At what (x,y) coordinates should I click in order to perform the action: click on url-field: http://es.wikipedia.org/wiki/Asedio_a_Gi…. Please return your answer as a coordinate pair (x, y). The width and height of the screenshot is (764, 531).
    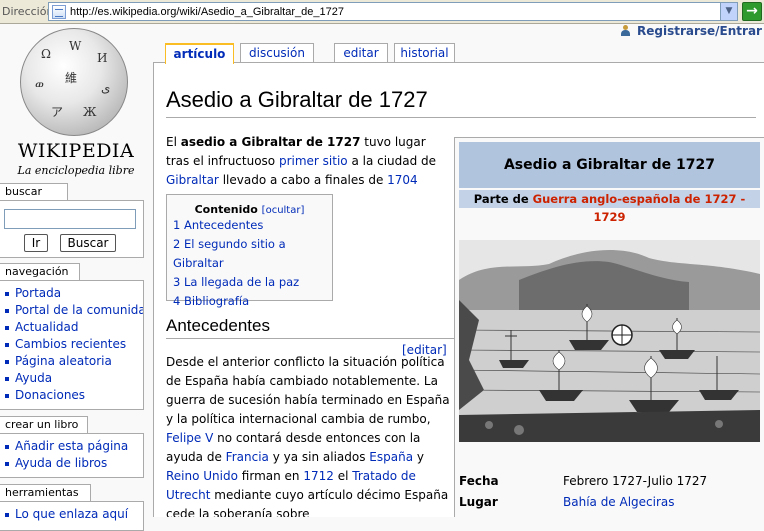
    Looking at the image, I should click on (393, 11).